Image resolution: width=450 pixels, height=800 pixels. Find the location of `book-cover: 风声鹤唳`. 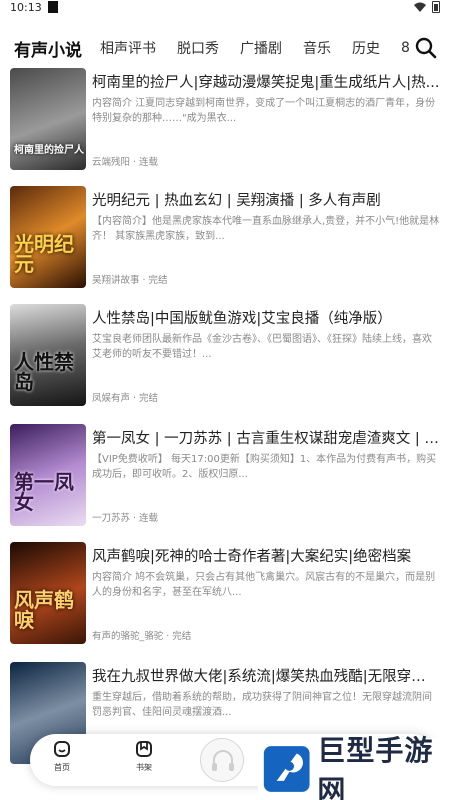

book-cover: 风声鹤唳 is located at coordinates (48, 593).